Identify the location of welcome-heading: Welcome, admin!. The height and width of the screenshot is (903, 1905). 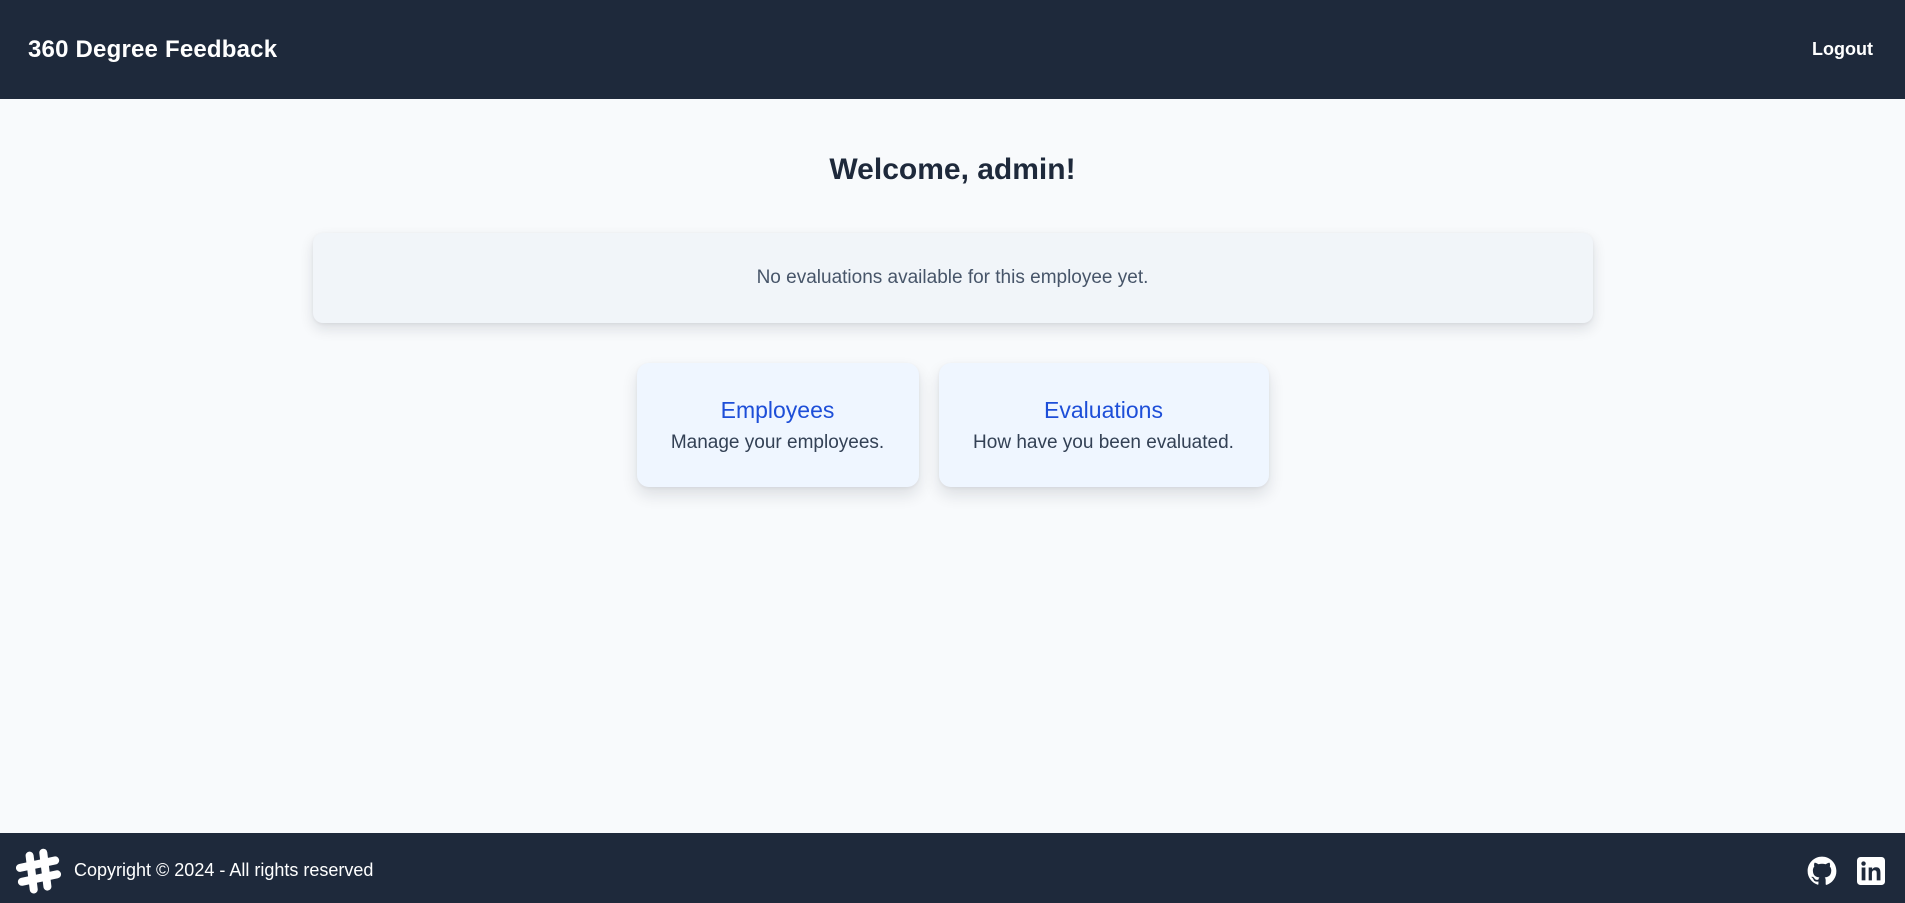
(952, 169).